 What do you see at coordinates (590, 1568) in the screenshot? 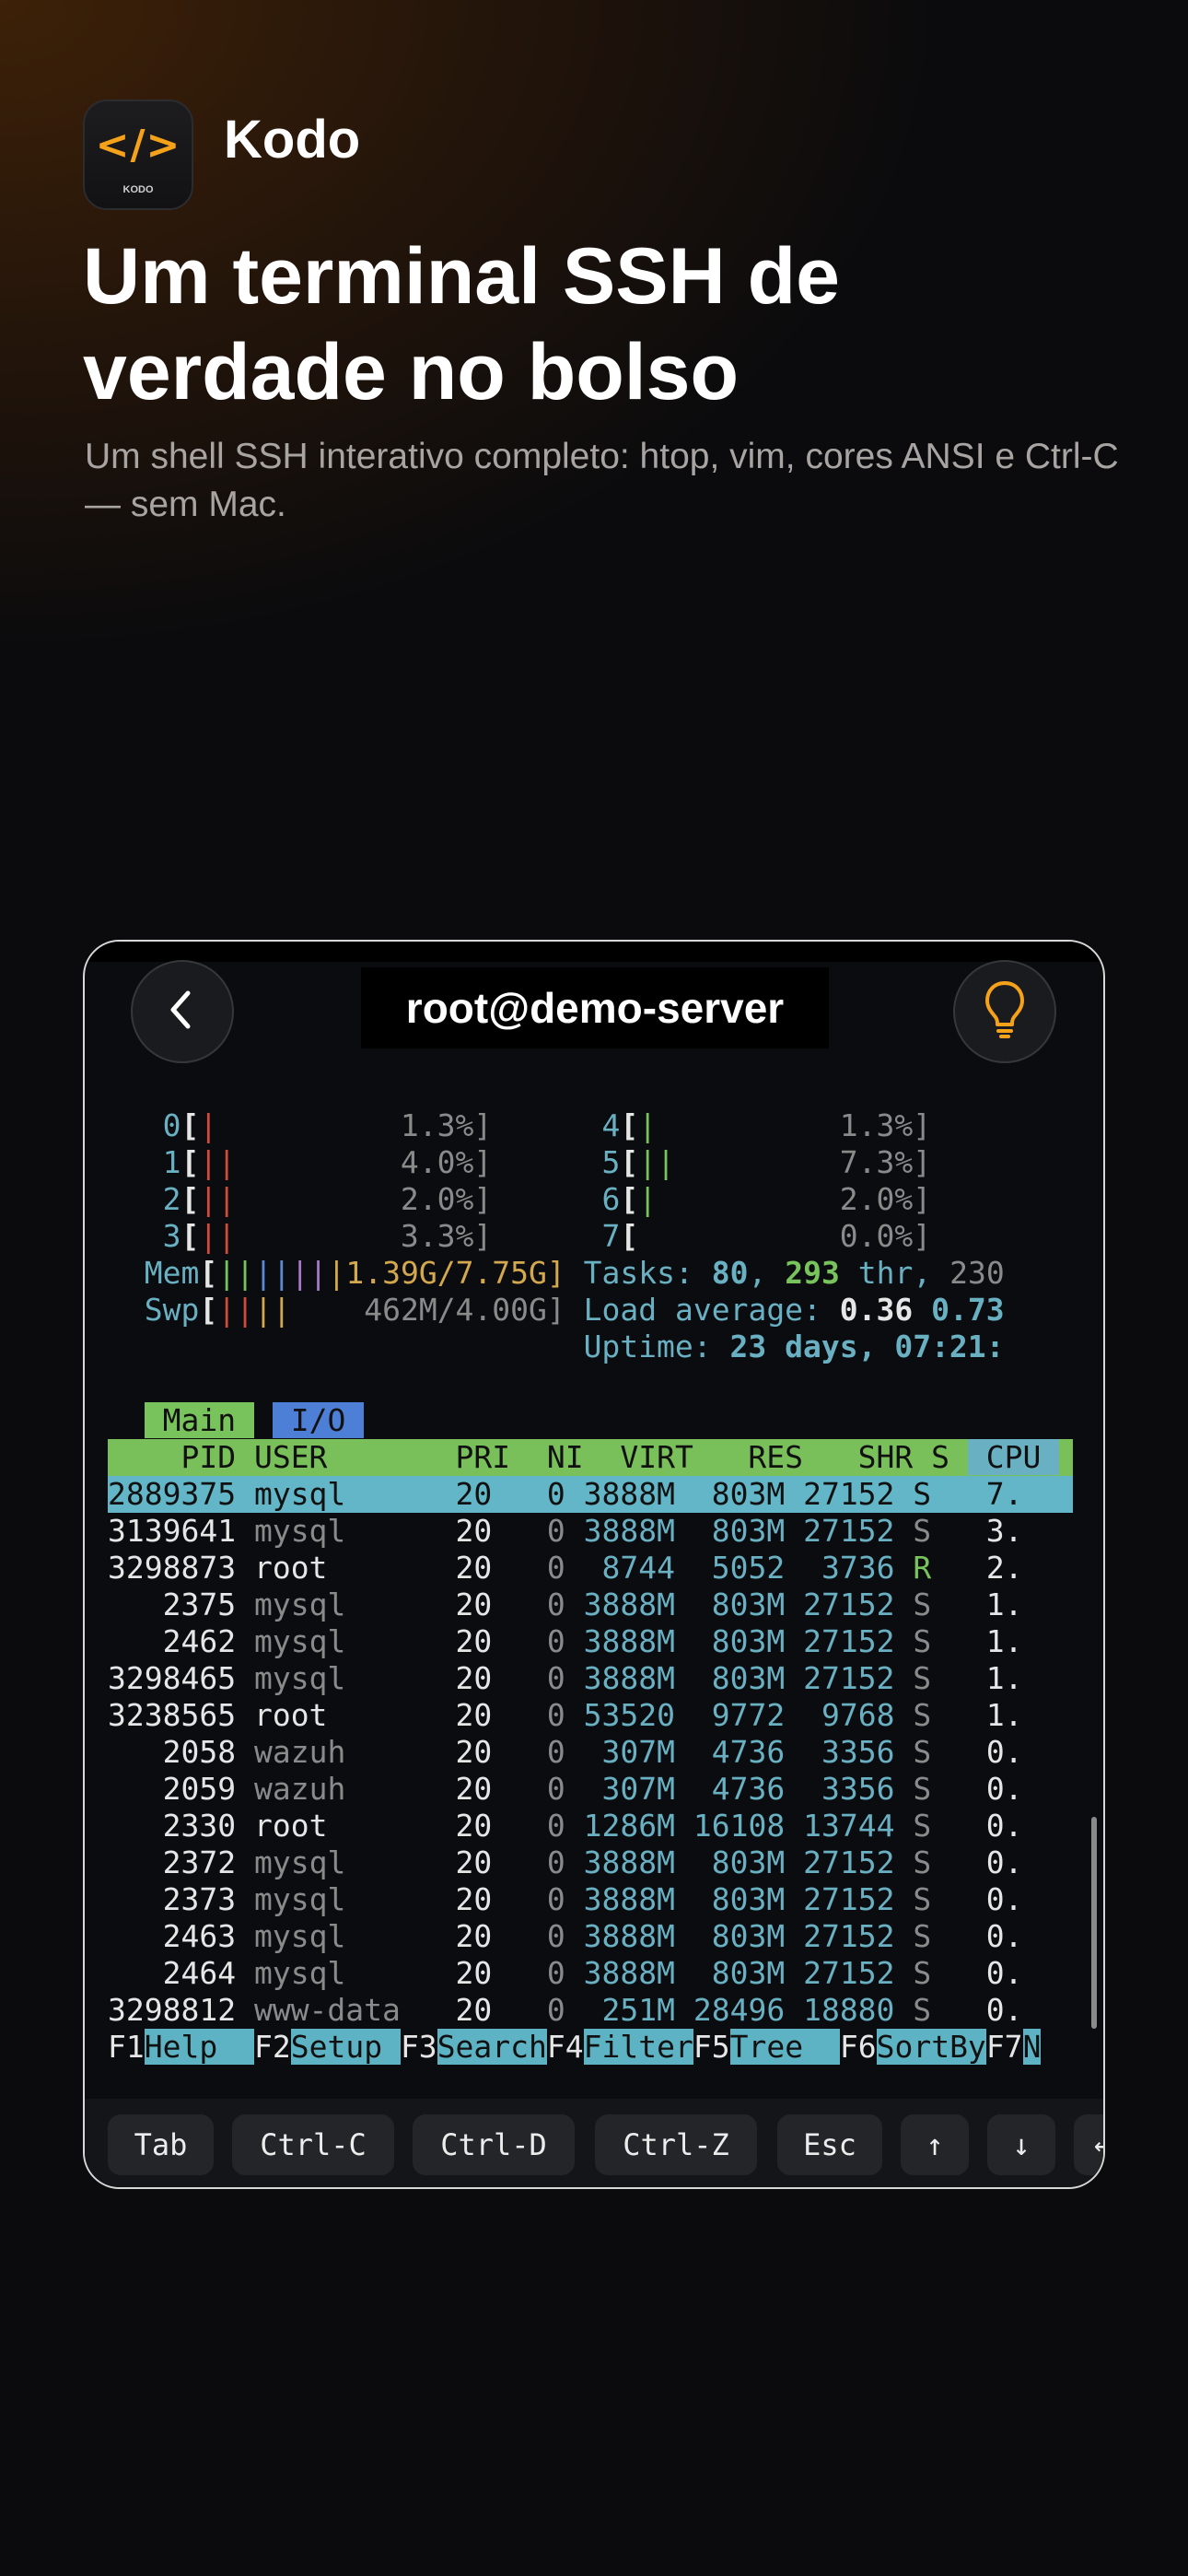
I see `table-row: 3298873 root 20 0 8744 5052 3736 R 2.` at bounding box center [590, 1568].